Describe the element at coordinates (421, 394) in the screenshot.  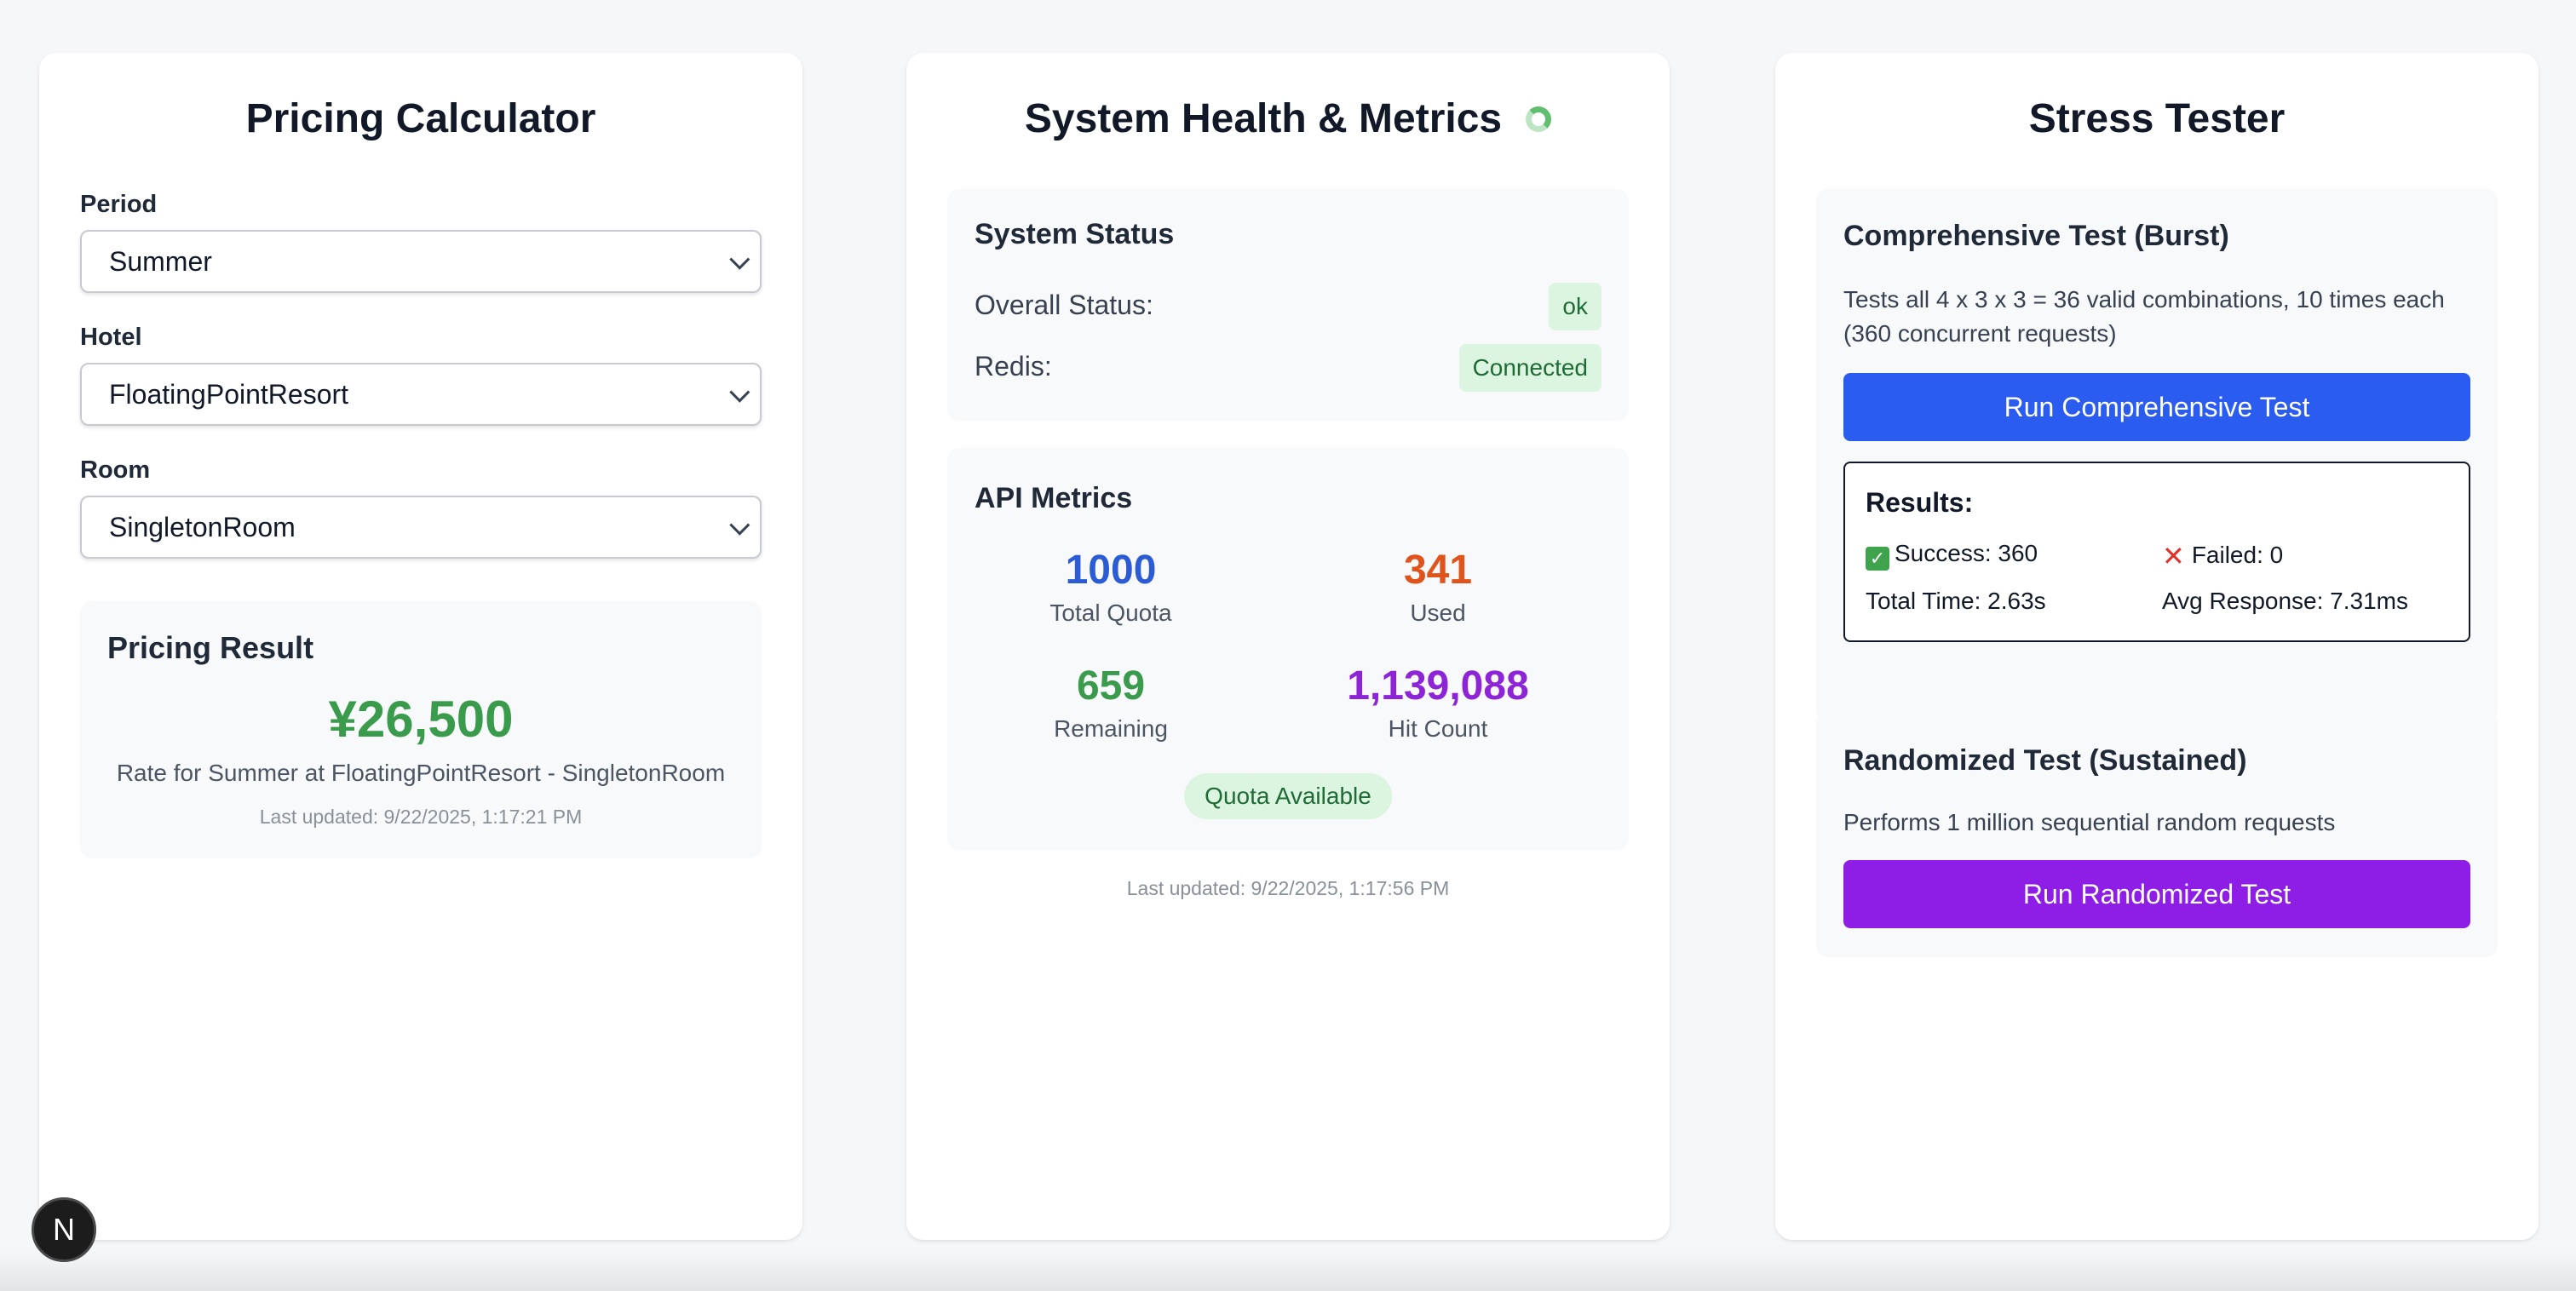
I see `hotel-select: FloatingPointResort` at that location.